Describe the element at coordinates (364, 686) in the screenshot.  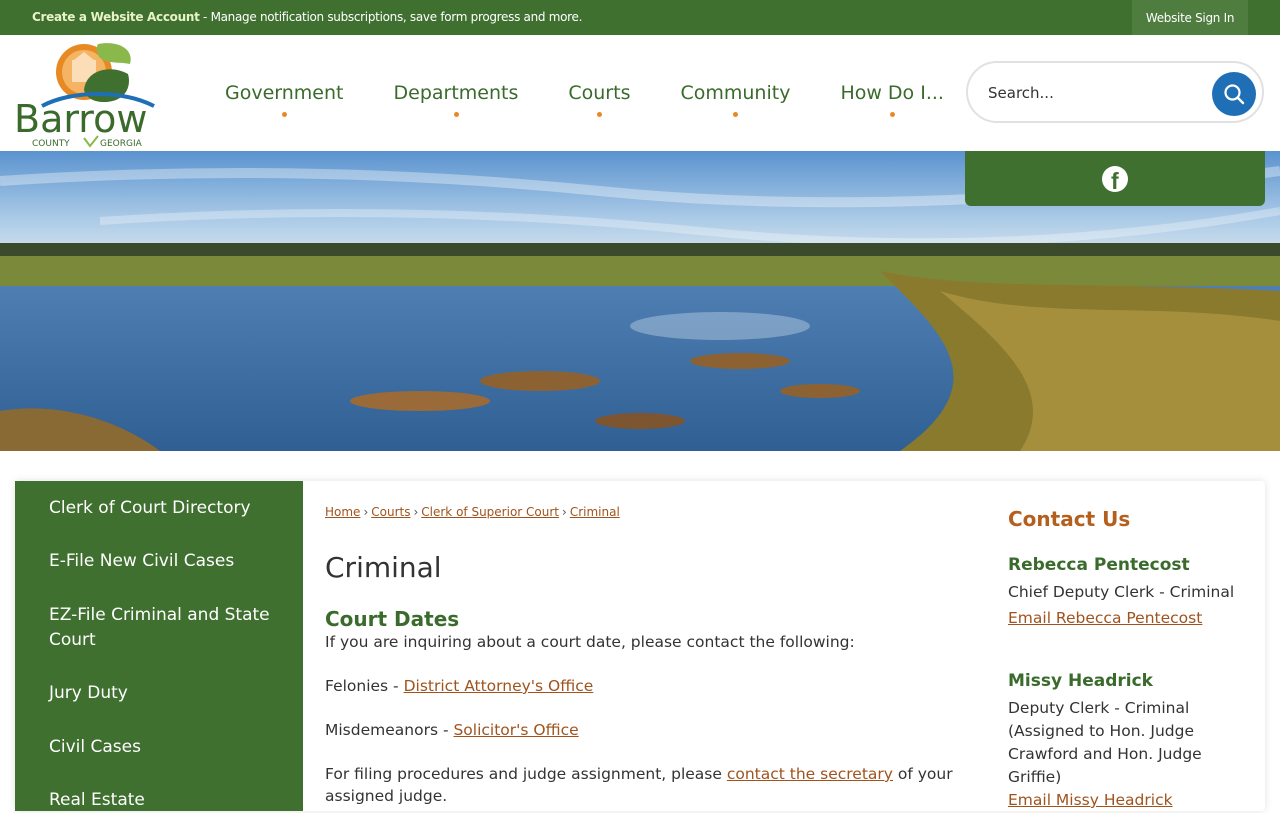
I see `felonies-label: Felonies -` at that location.